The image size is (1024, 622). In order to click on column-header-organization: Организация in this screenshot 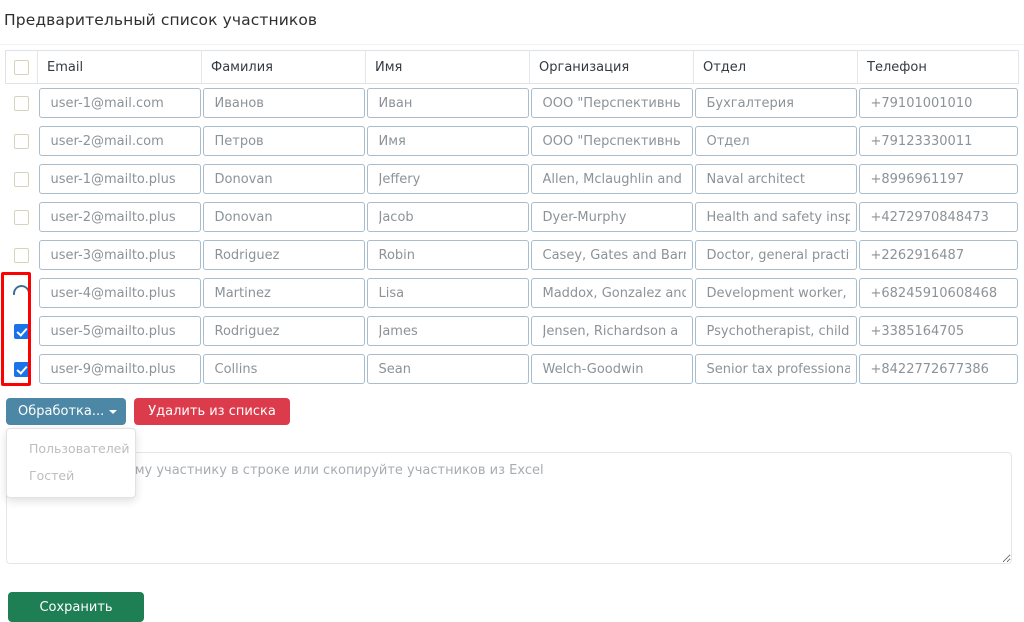, I will do `click(611, 67)`.